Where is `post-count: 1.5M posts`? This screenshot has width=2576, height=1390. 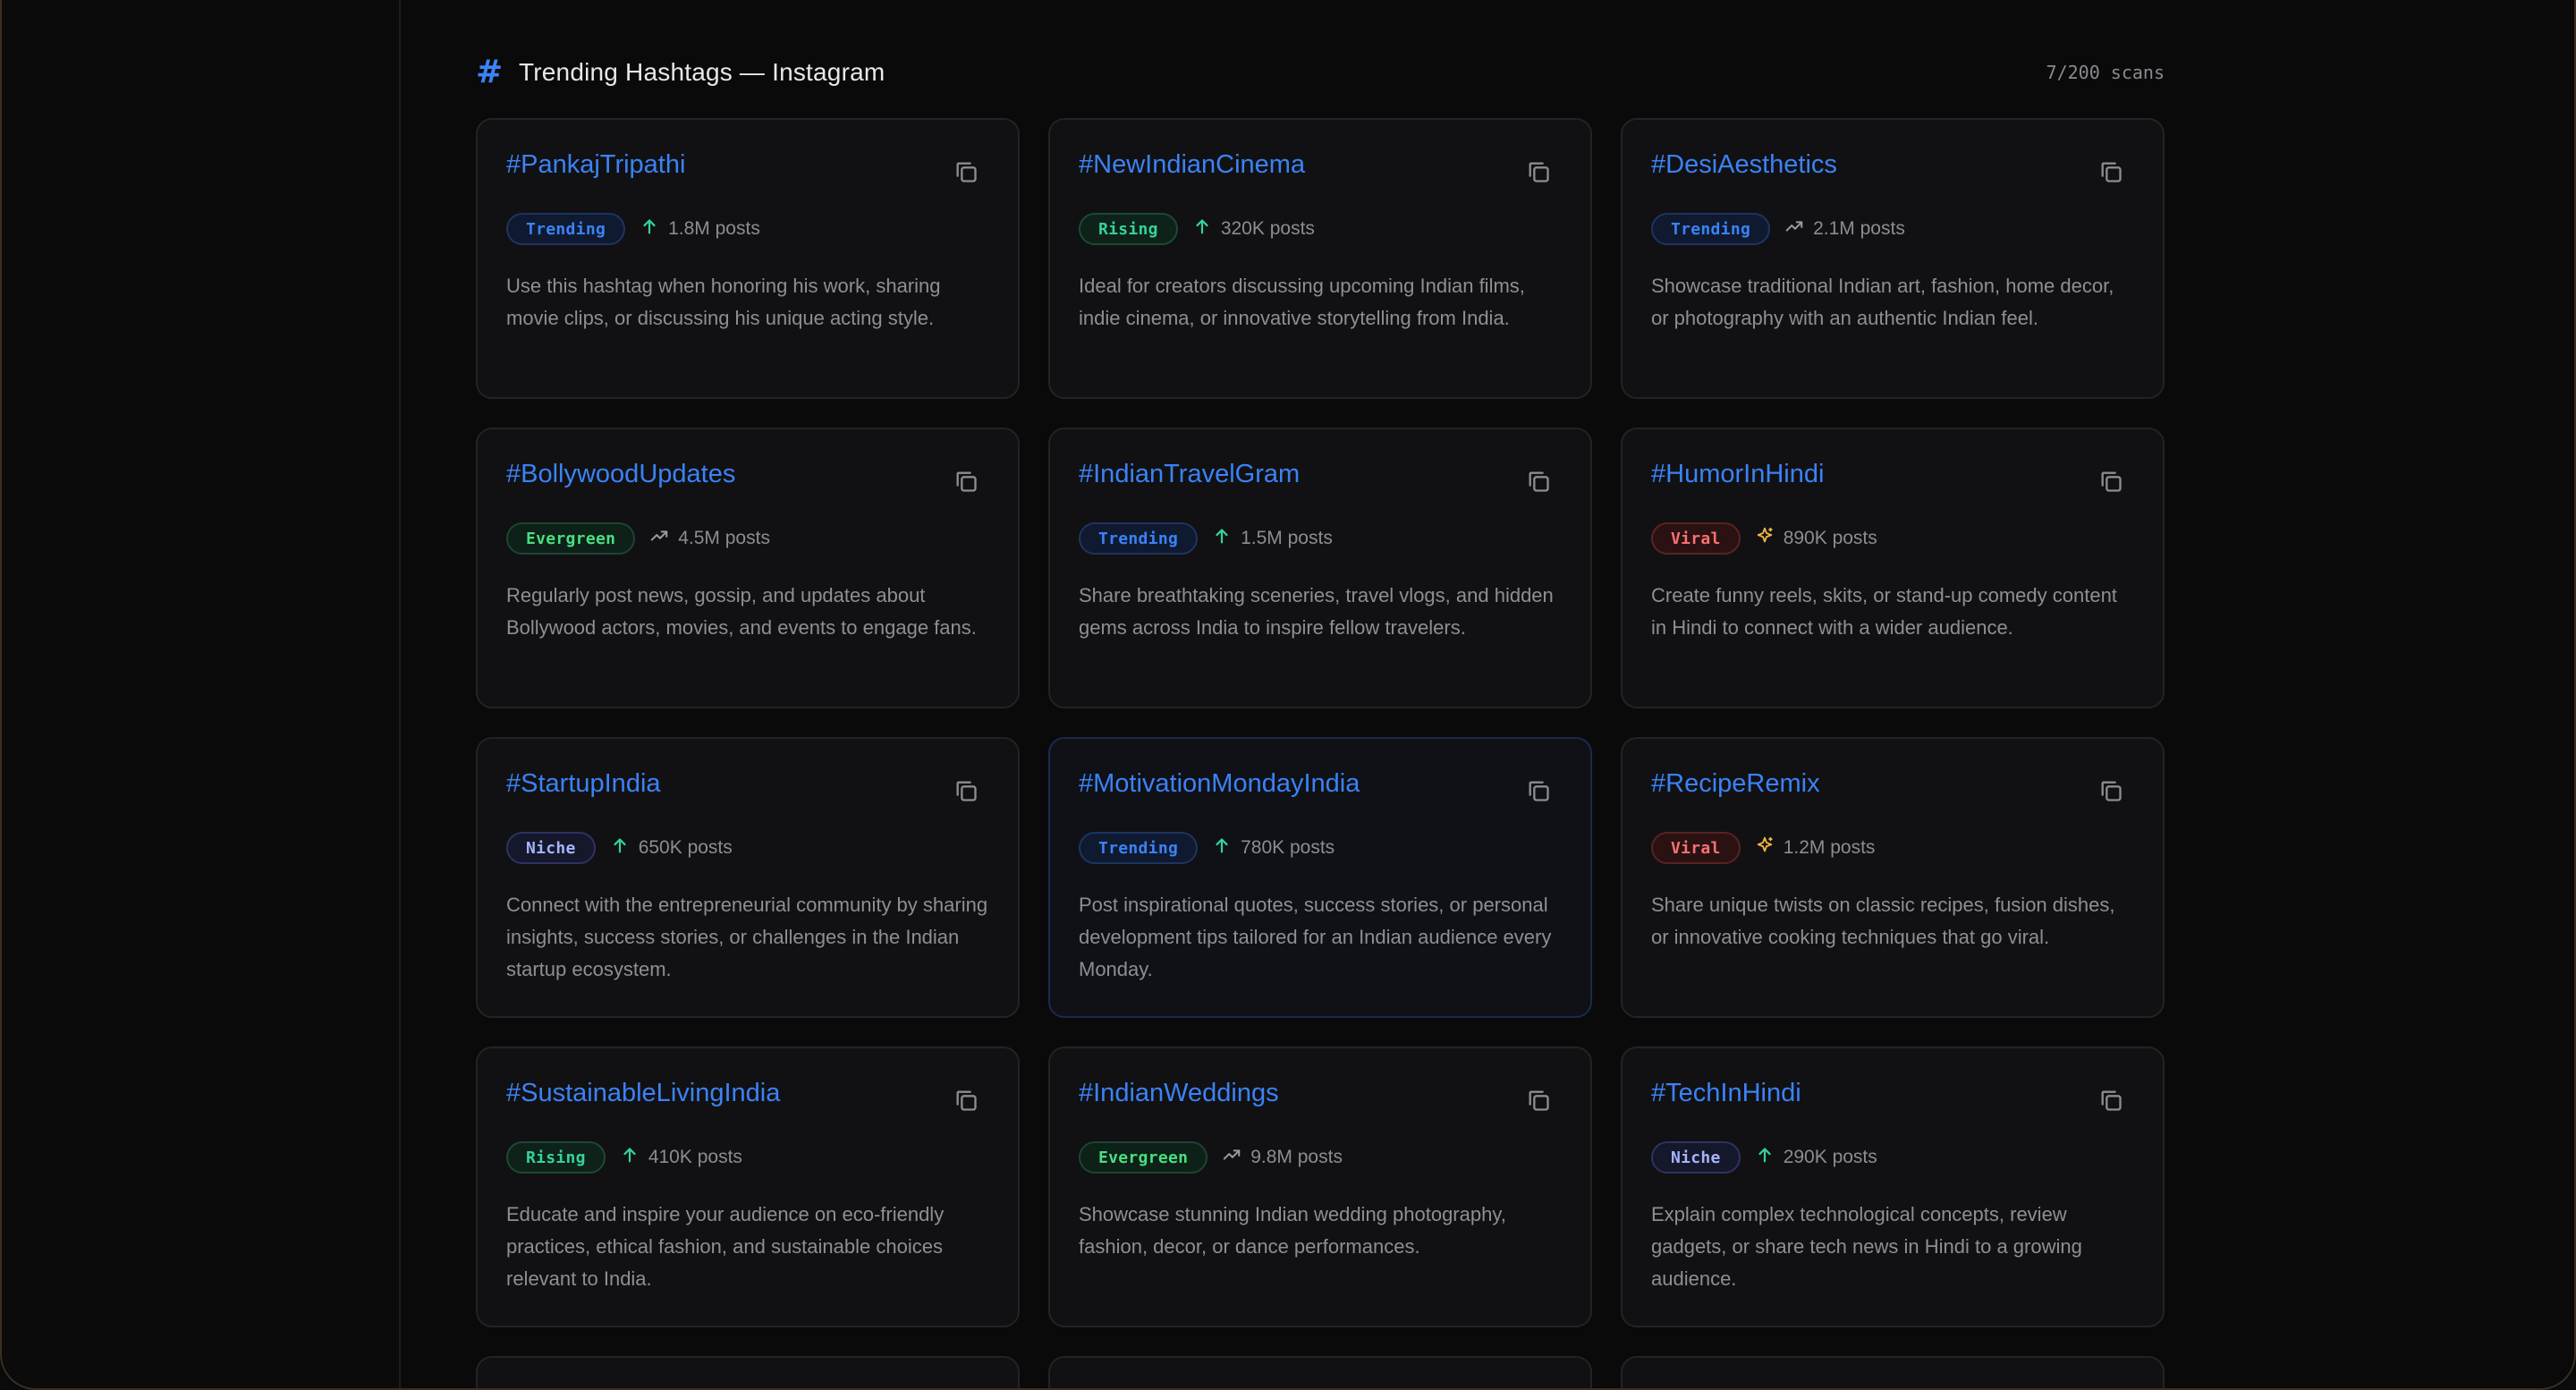 post-count: 1.5M posts is located at coordinates (1272, 538).